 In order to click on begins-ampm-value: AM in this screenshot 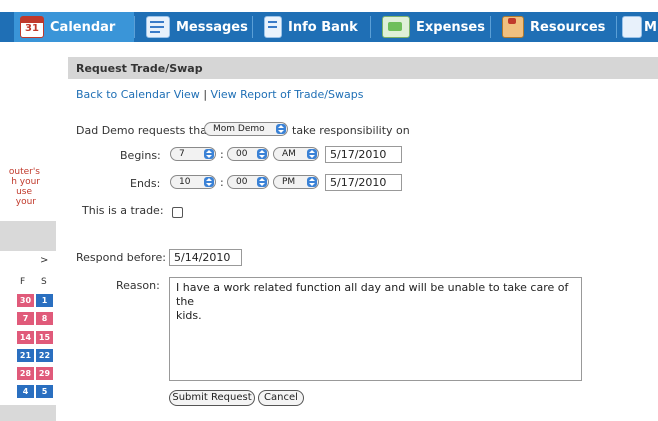, I will do `click(289, 154)`.